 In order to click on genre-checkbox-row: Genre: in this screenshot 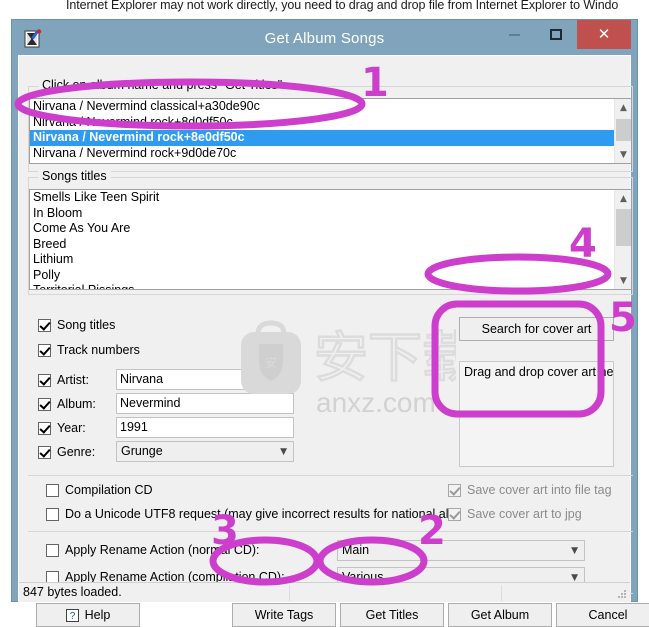, I will do `click(66, 452)`.